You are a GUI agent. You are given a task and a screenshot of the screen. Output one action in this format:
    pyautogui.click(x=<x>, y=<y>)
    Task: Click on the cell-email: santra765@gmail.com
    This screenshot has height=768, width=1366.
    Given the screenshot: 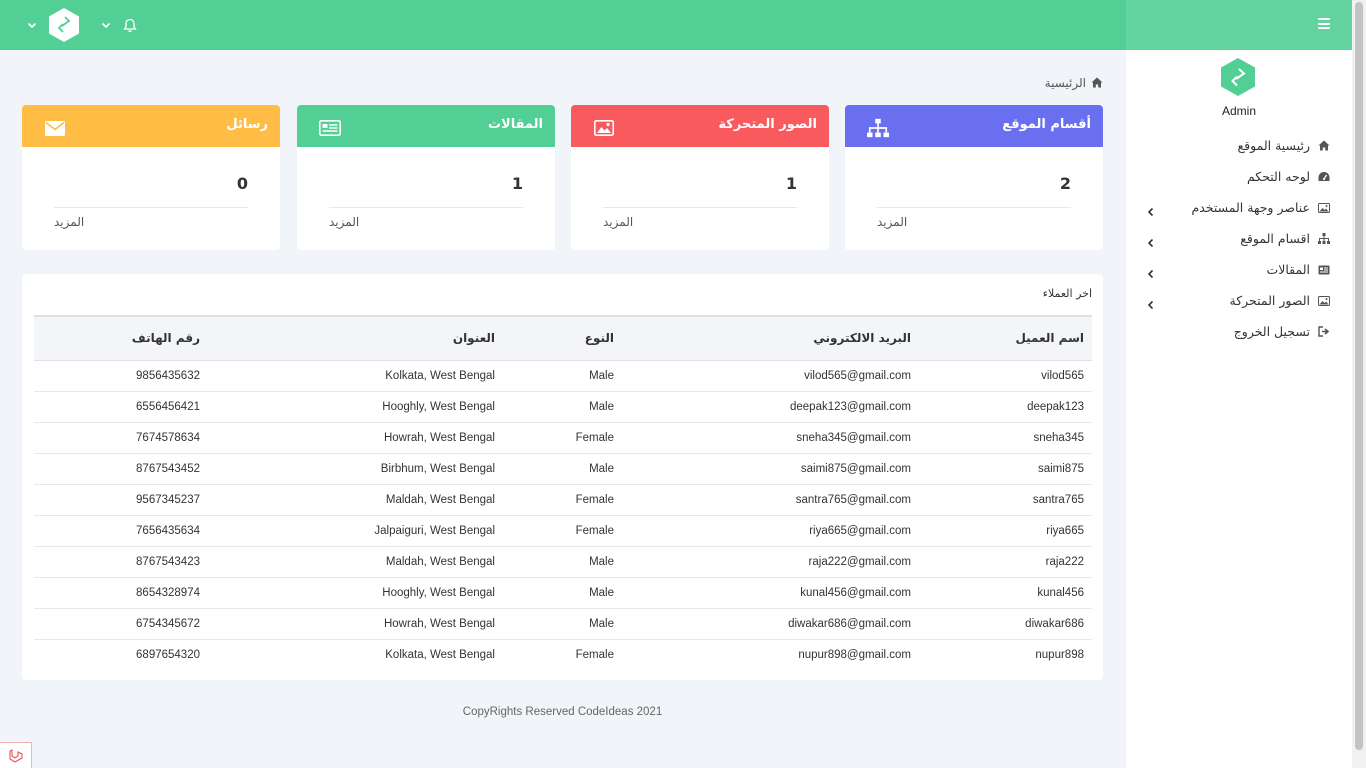 What is the action you would take?
    pyautogui.click(x=853, y=499)
    